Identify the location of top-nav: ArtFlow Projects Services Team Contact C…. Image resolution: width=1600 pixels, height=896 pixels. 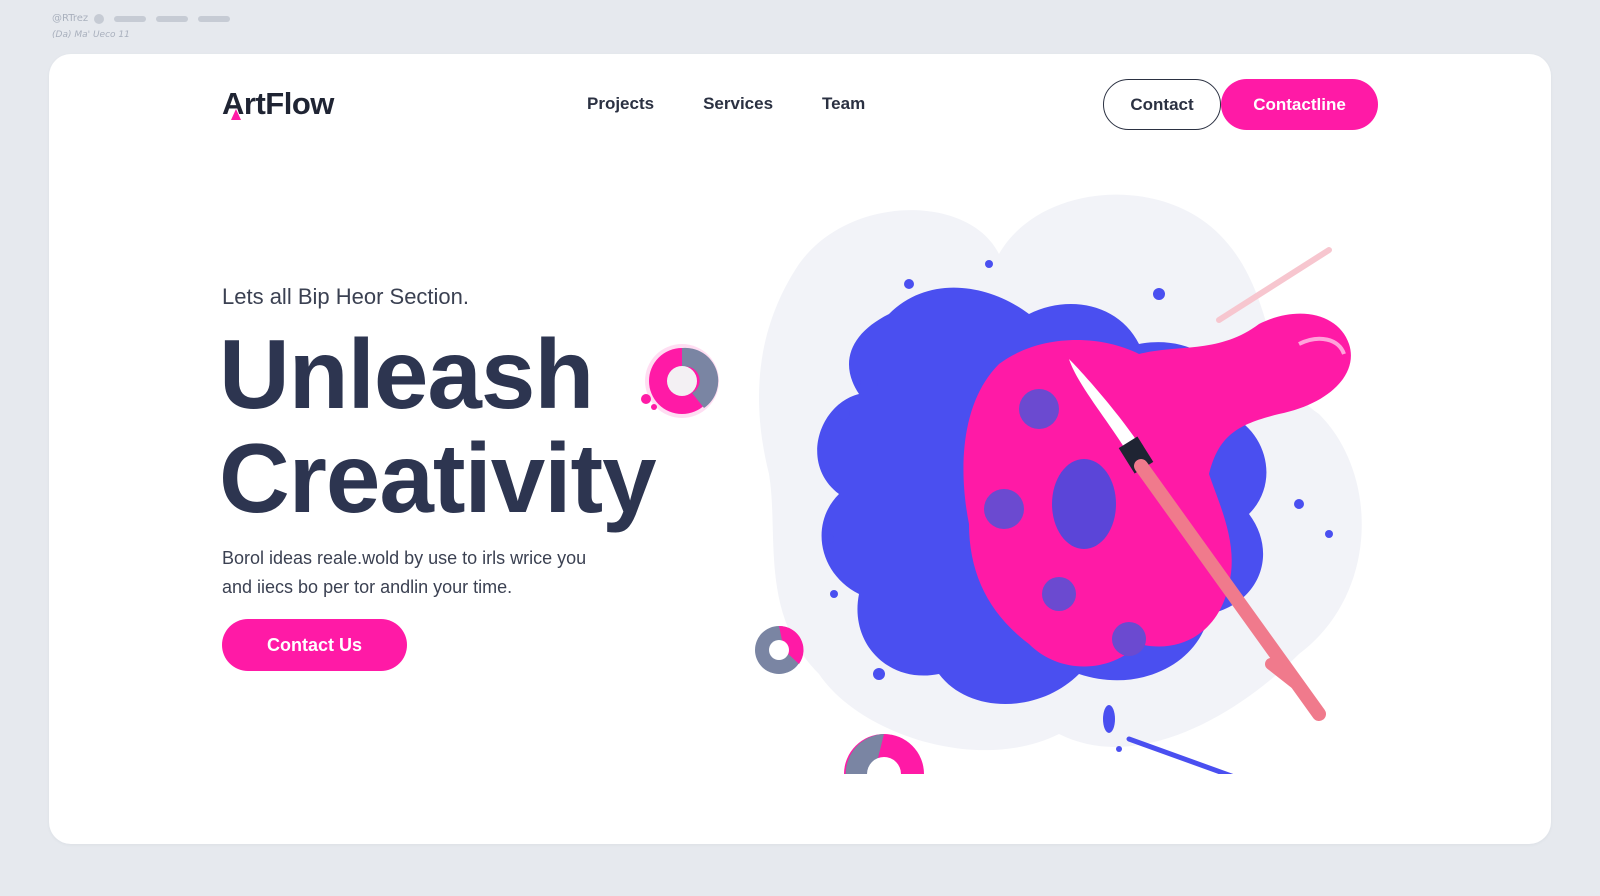
(800, 106).